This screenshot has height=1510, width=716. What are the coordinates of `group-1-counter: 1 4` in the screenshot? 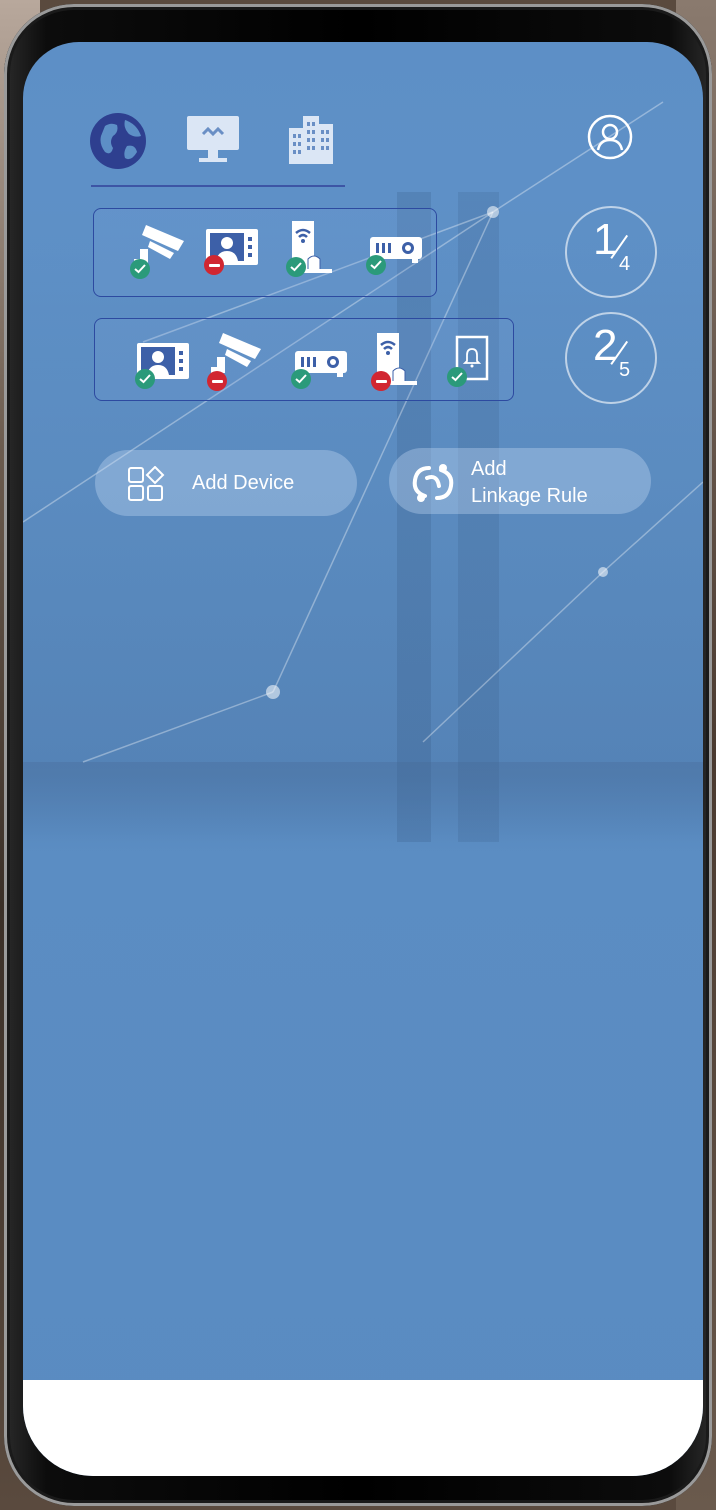 It's located at (611, 252).